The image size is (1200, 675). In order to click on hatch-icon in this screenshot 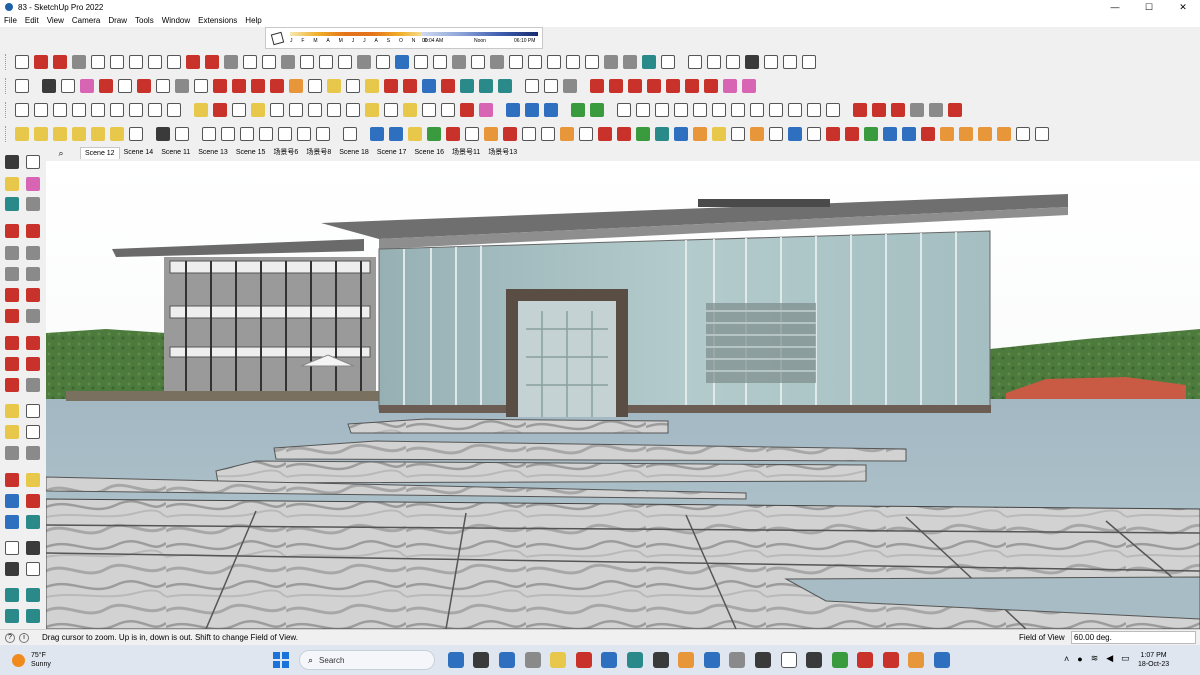, I will do `click(78, 109)`.